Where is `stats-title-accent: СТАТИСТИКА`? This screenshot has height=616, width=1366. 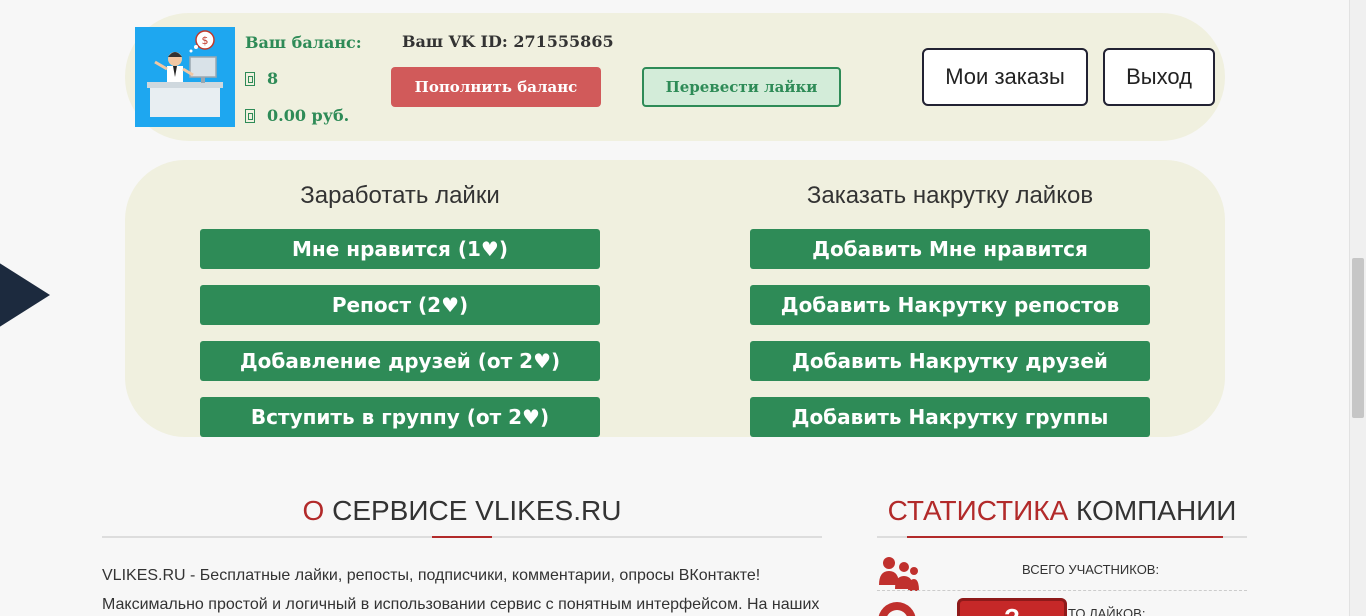 stats-title-accent: СТАТИСТИКА is located at coordinates (978, 510).